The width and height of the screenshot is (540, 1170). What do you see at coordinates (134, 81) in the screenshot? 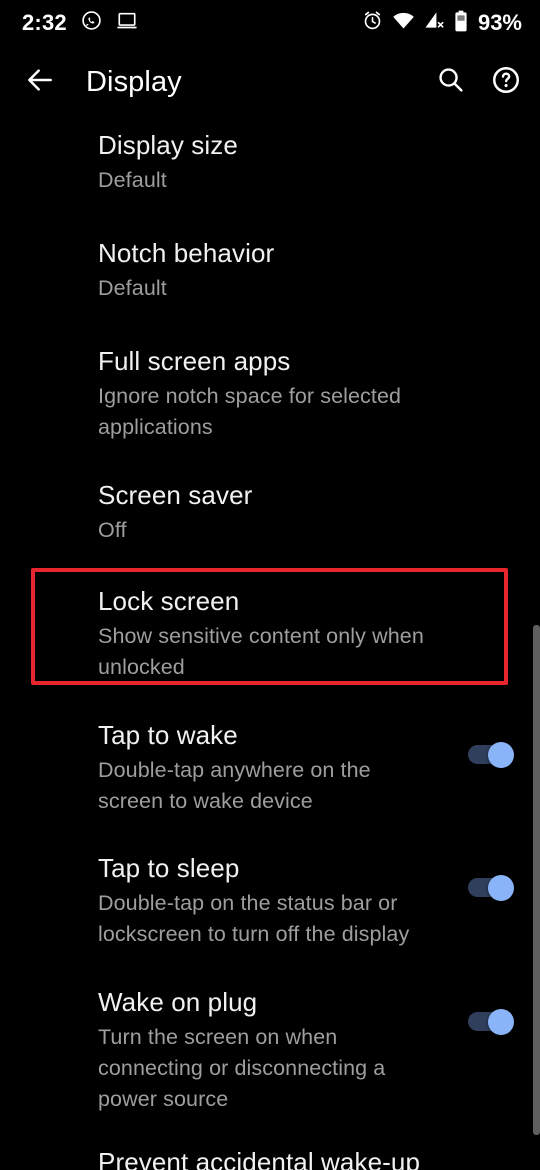
I see `page-title: Display` at bounding box center [134, 81].